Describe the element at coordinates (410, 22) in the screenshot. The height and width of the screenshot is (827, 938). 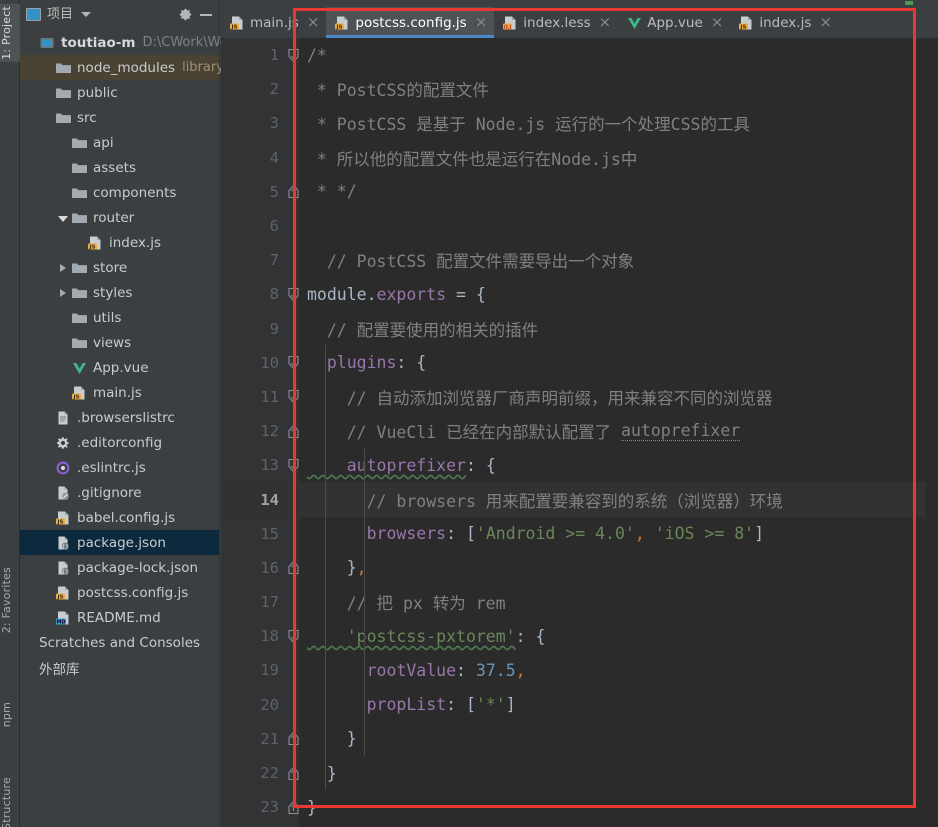
I see `editor-tab-postcss-config-js: JS postcss.config.js ×` at that location.